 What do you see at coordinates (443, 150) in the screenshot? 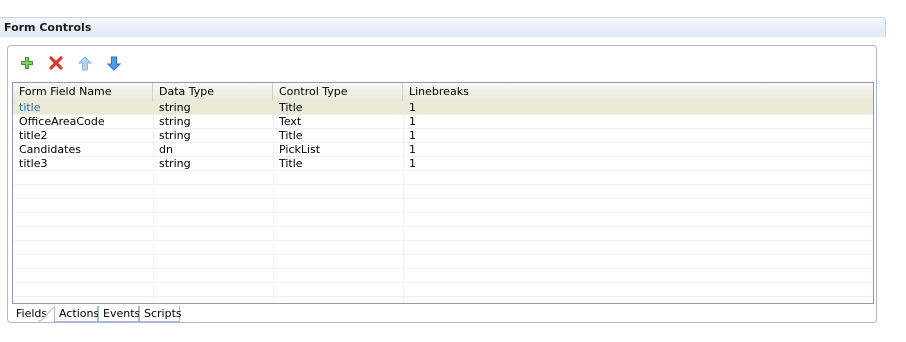
I see `table-row: Candidates dn PickList 1` at bounding box center [443, 150].